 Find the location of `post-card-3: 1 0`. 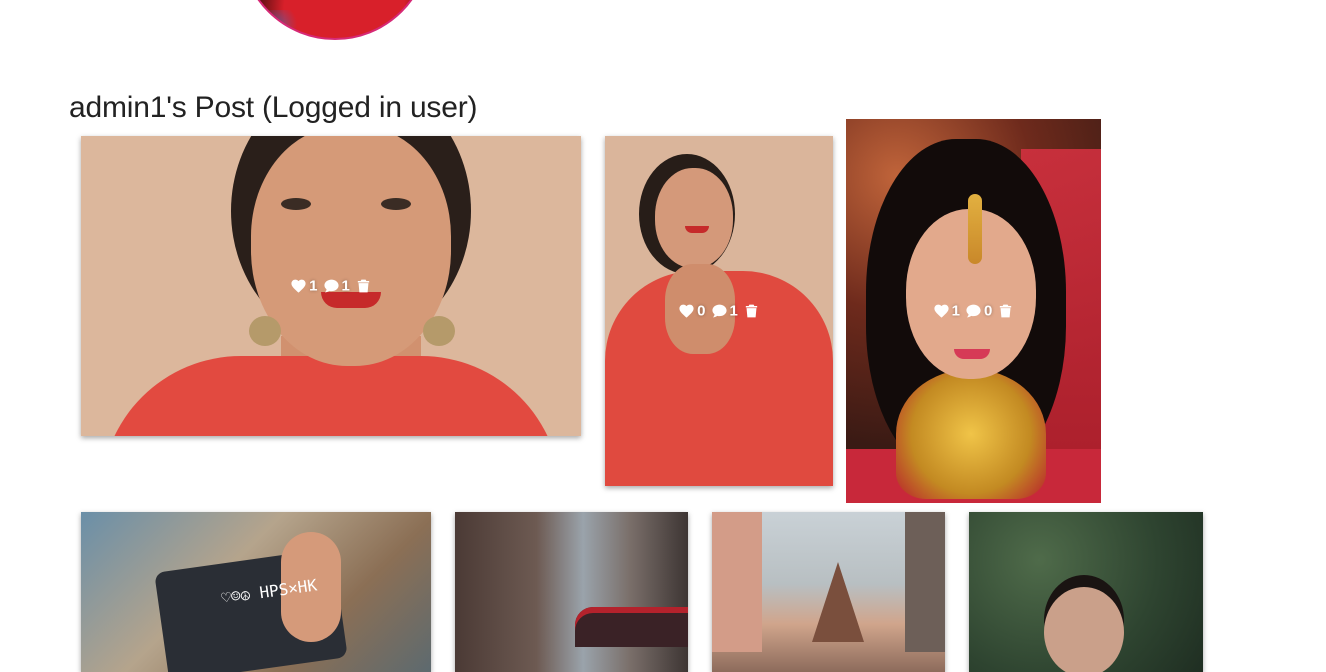

post-card-3: 1 0 is located at coordinates (973, 311).